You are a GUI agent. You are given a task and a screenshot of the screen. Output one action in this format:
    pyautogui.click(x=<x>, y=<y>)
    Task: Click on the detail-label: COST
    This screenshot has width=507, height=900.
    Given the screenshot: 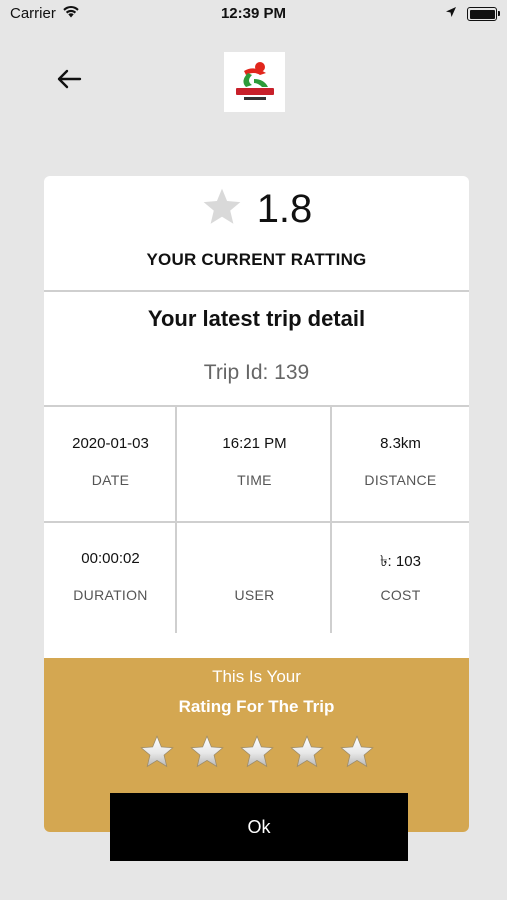 What is the action you would take?
    pyautogui.click(x=400, y=595)
    